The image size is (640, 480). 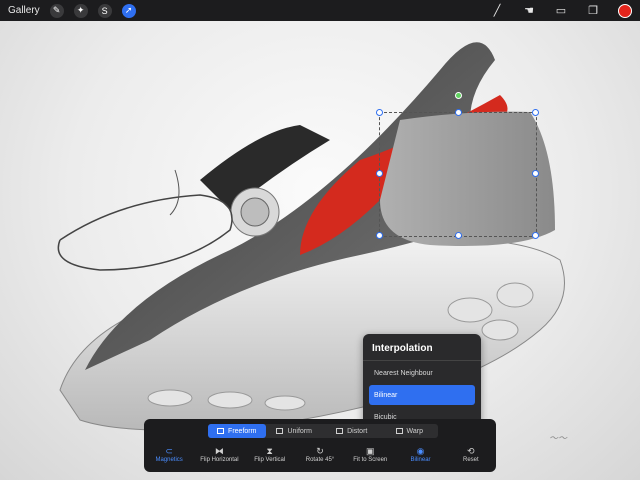 I want to click on mode-distort: Distort, so click(x=352, y=431).